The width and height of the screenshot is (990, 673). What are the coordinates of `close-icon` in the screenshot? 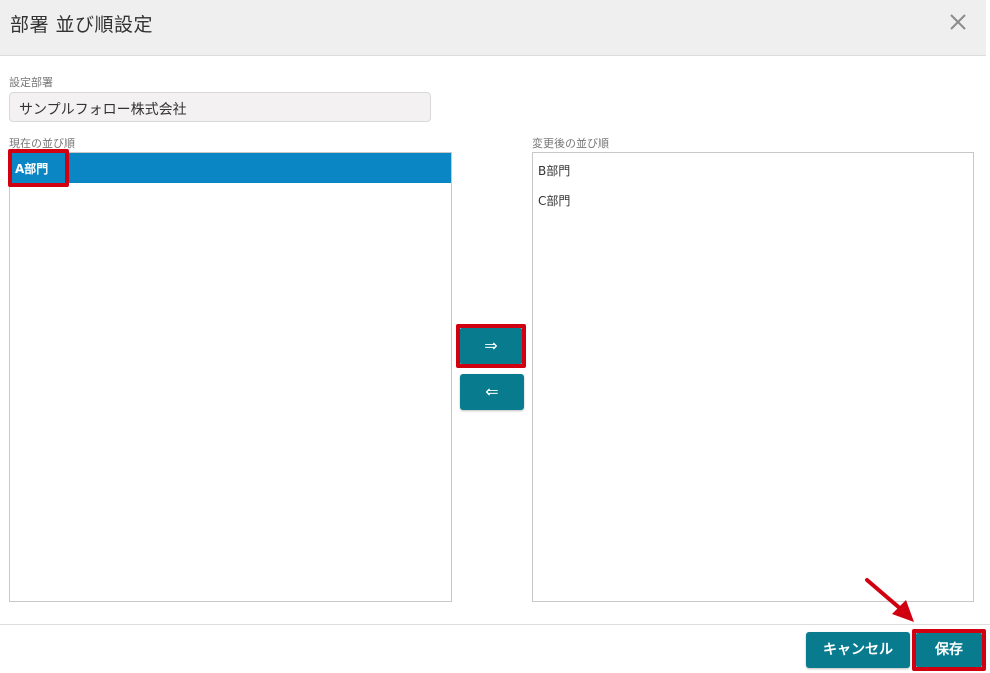 It's located at (958, 22).